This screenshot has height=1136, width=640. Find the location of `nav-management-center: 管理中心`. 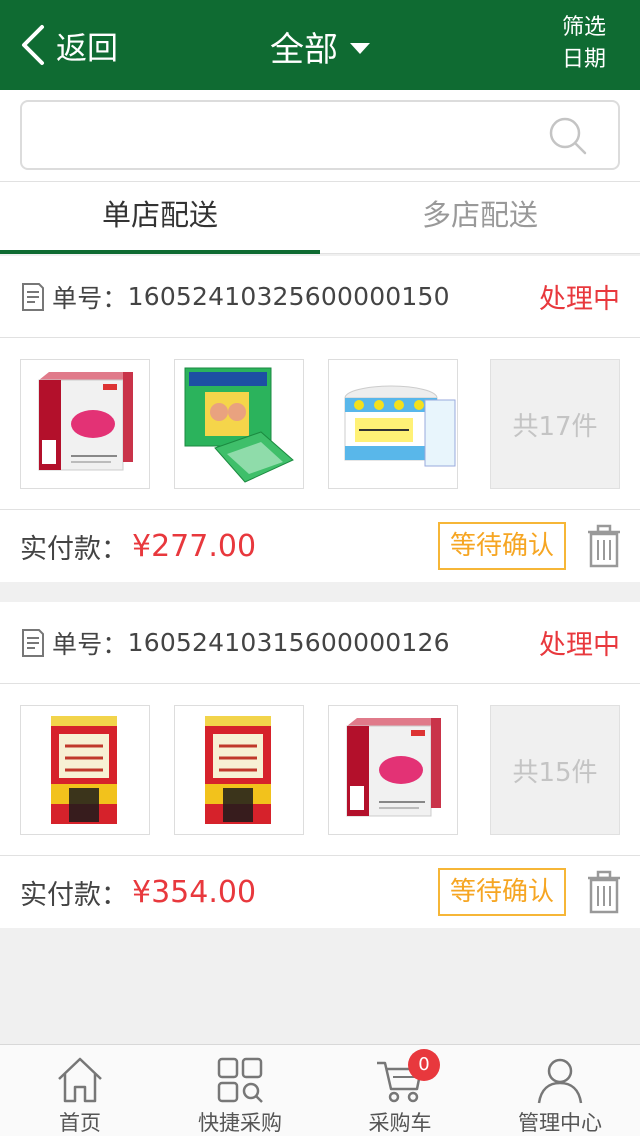

nav-management-center: 管理中心 is located at coordinates (560, 1090).